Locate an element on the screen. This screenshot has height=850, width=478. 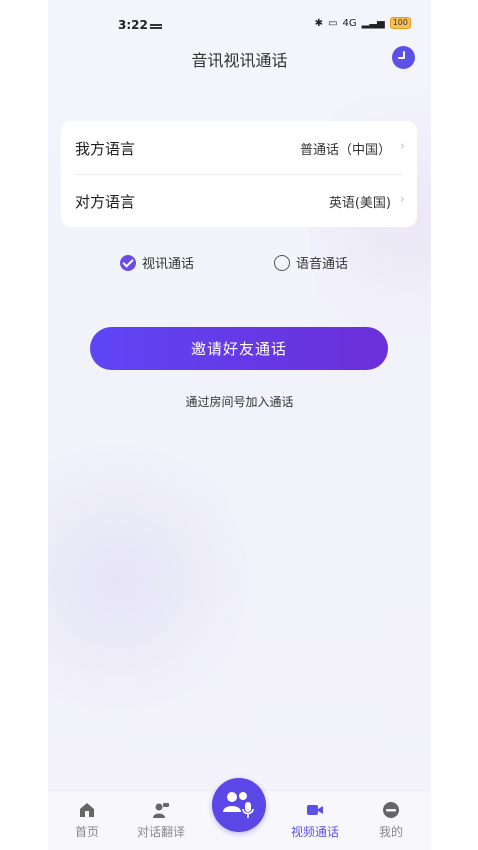
voice-call-option: 语音通话 is located at coordinates (311, 262).